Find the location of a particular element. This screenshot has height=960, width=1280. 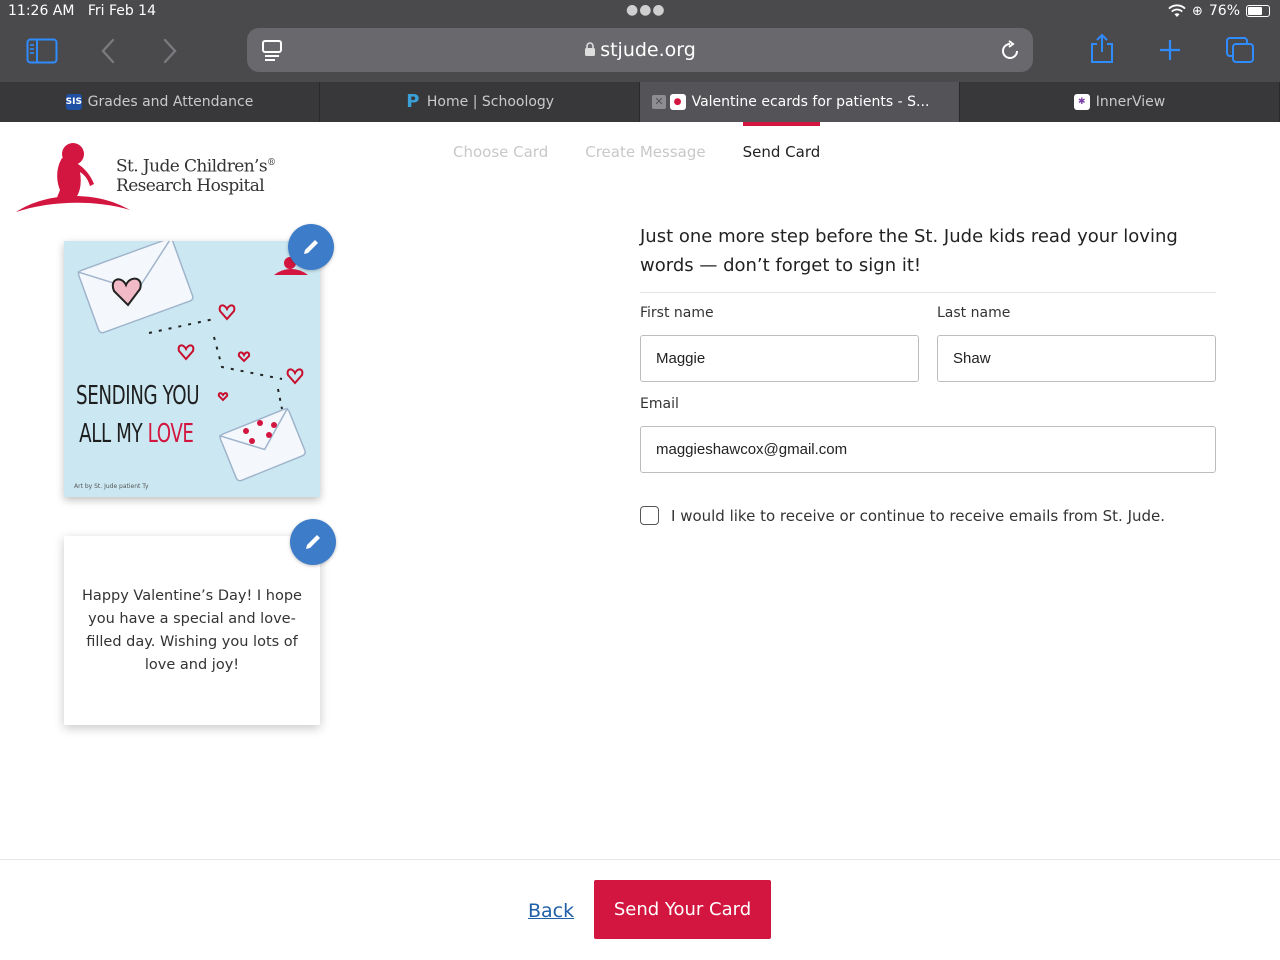

tab-overview-icon is located at coordinates (1240, 50).